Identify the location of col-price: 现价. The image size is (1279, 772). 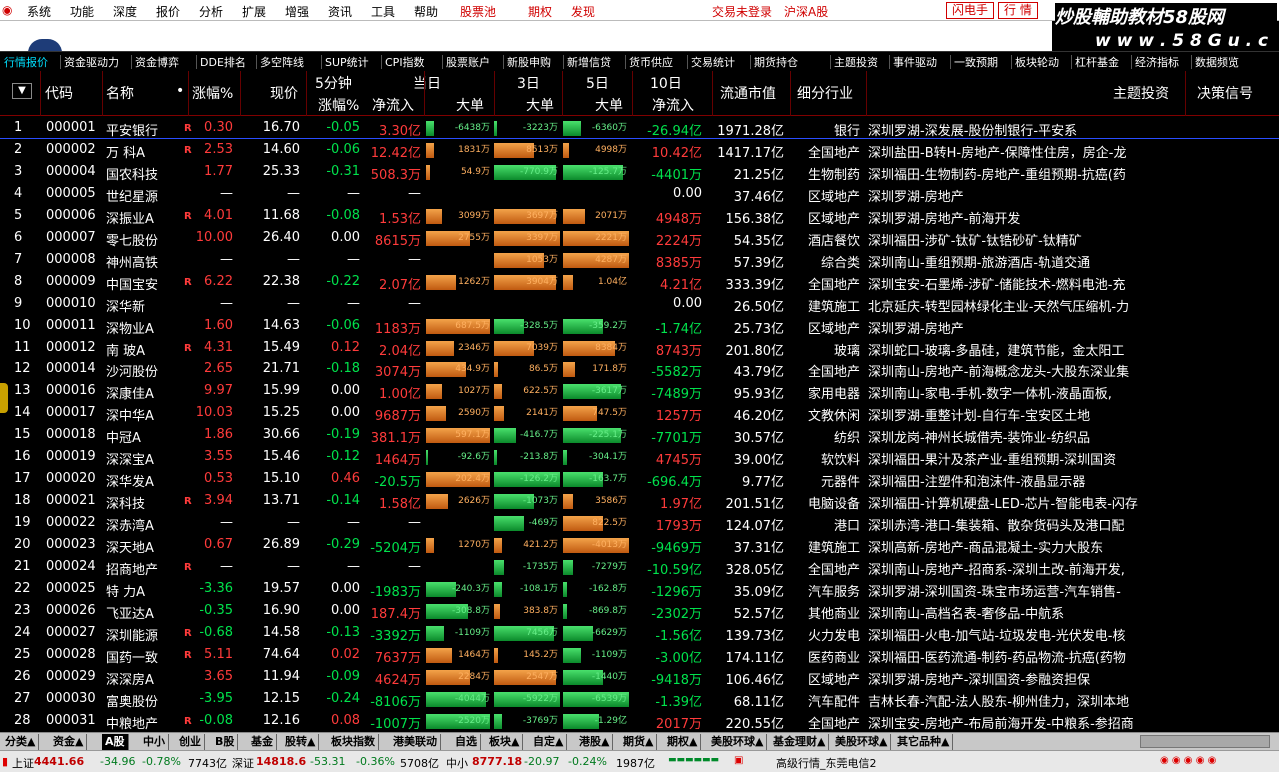
(284, 93).